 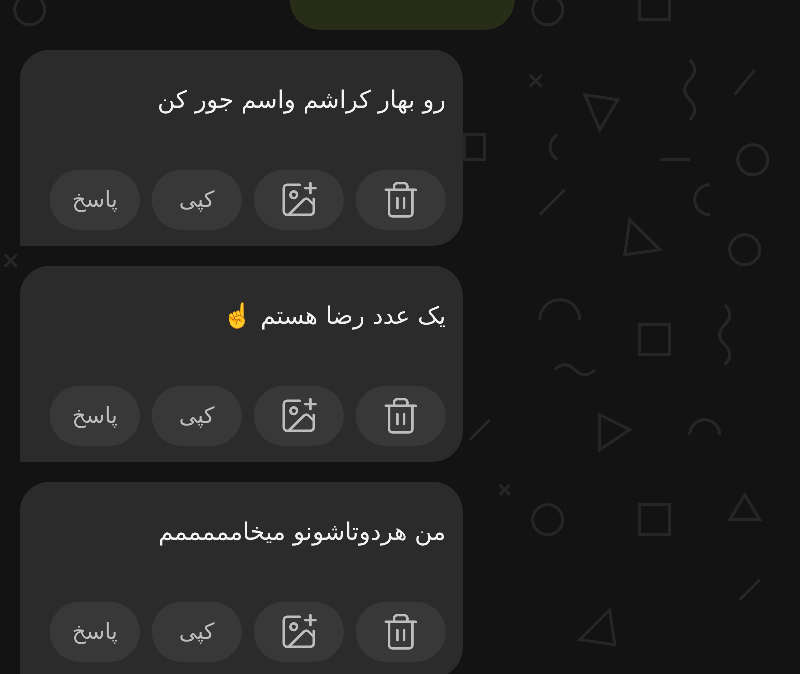 I want to click on message-text: من هردوتاشونو میخامممممم, so click(x=302, y=532).